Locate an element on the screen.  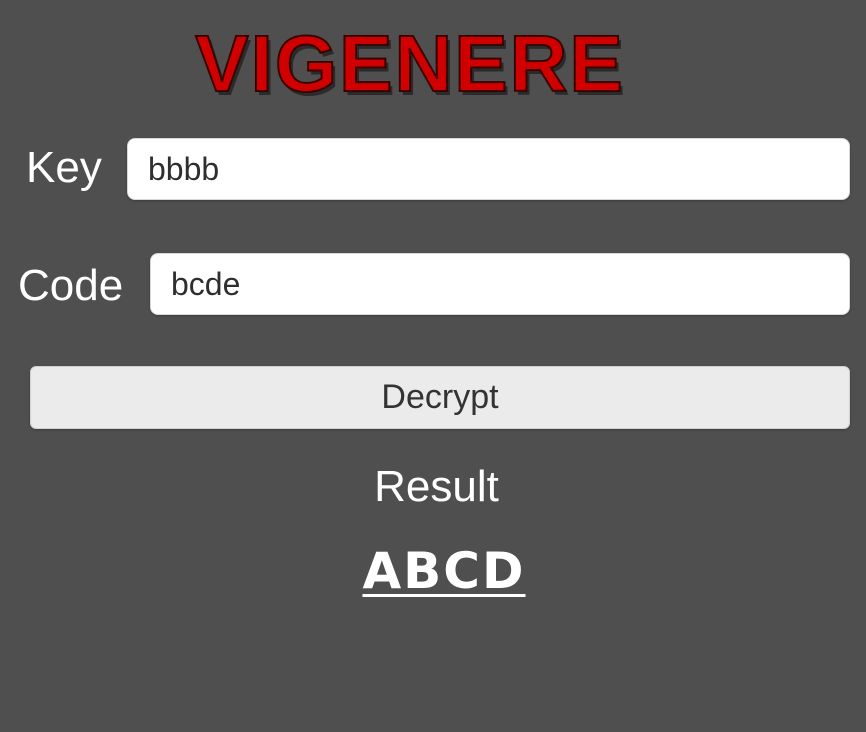
result-value: ABCD is located at coordinates (444, 571).